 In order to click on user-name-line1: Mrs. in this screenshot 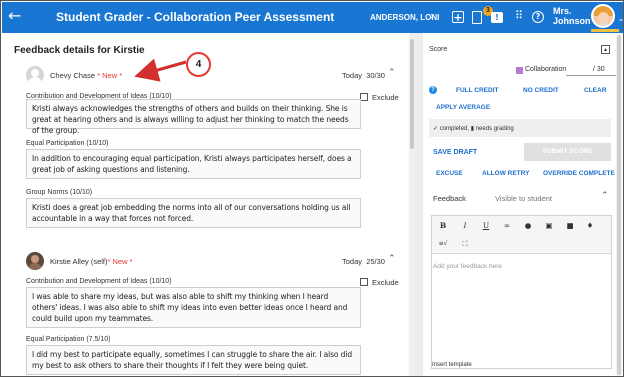, I will do `click(562, 11)`.